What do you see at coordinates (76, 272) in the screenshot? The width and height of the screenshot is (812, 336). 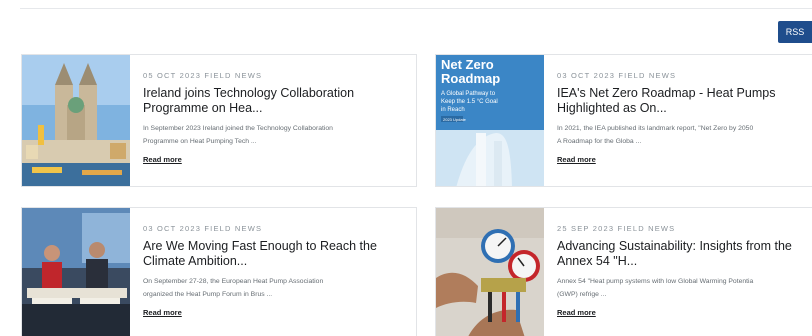 I see `panel-speakers-photo` at bounding box center [76, 272].